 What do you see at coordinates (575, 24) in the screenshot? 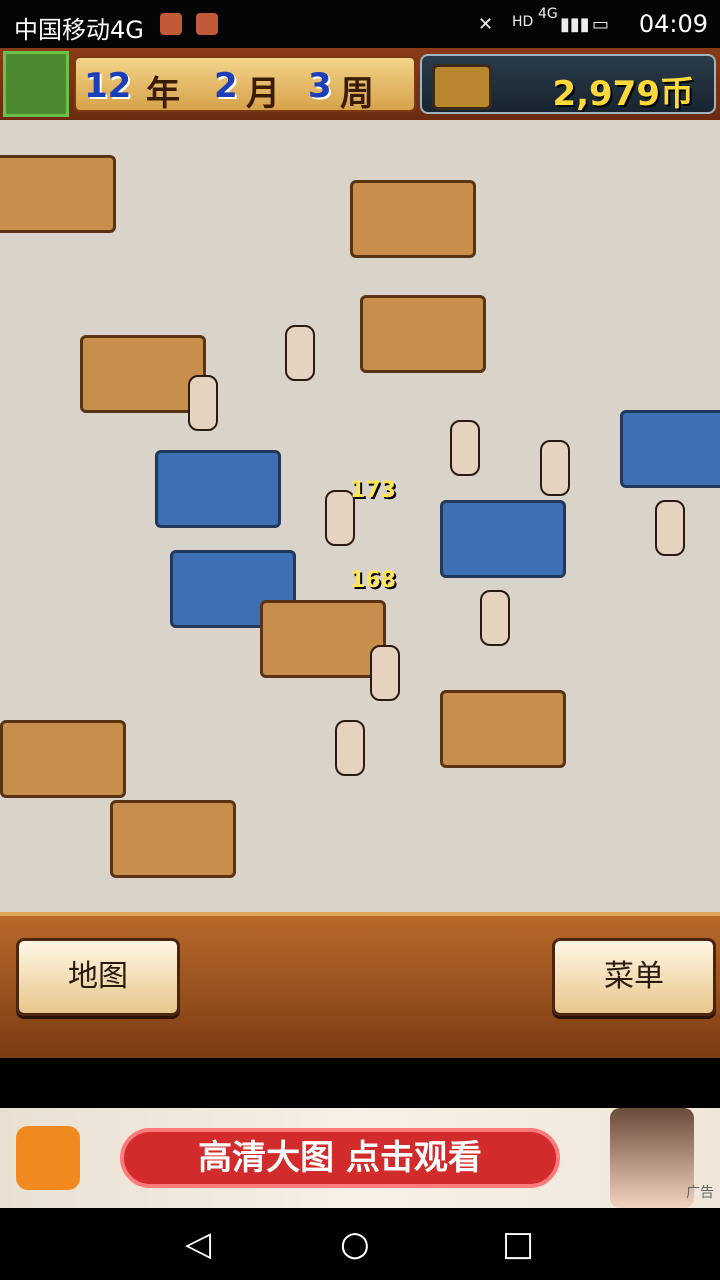
I see `signal-icon: ▮▮▮` at bounding box center [575, 24].